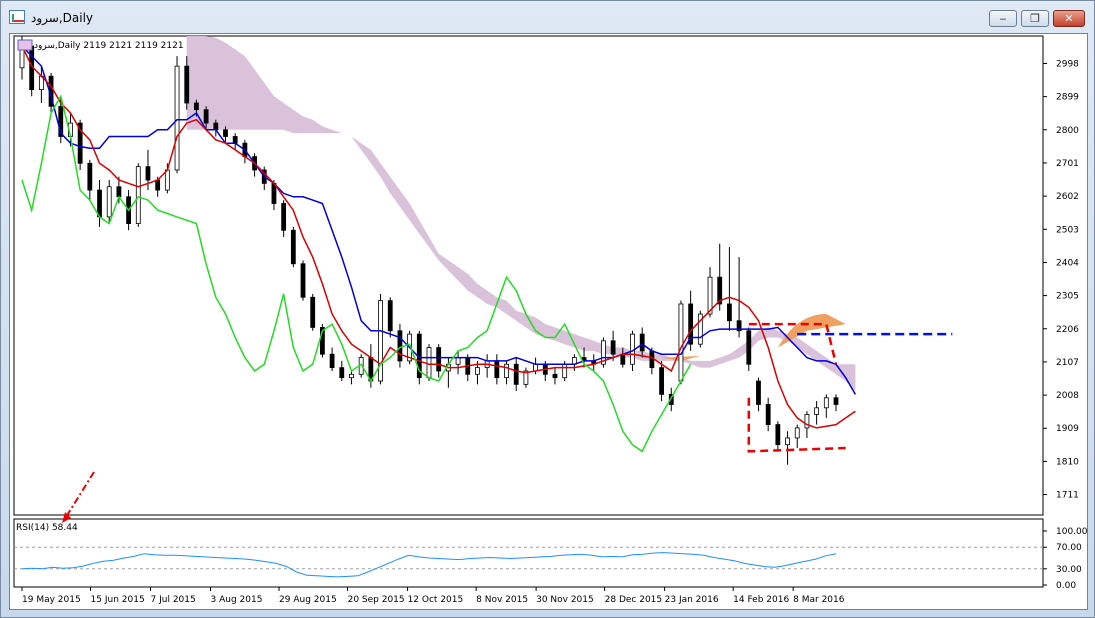 Image resolution: width=1095 pixels, height=618 pixels. I want to click on price-tick-label: 2503, so click(1067, 230).